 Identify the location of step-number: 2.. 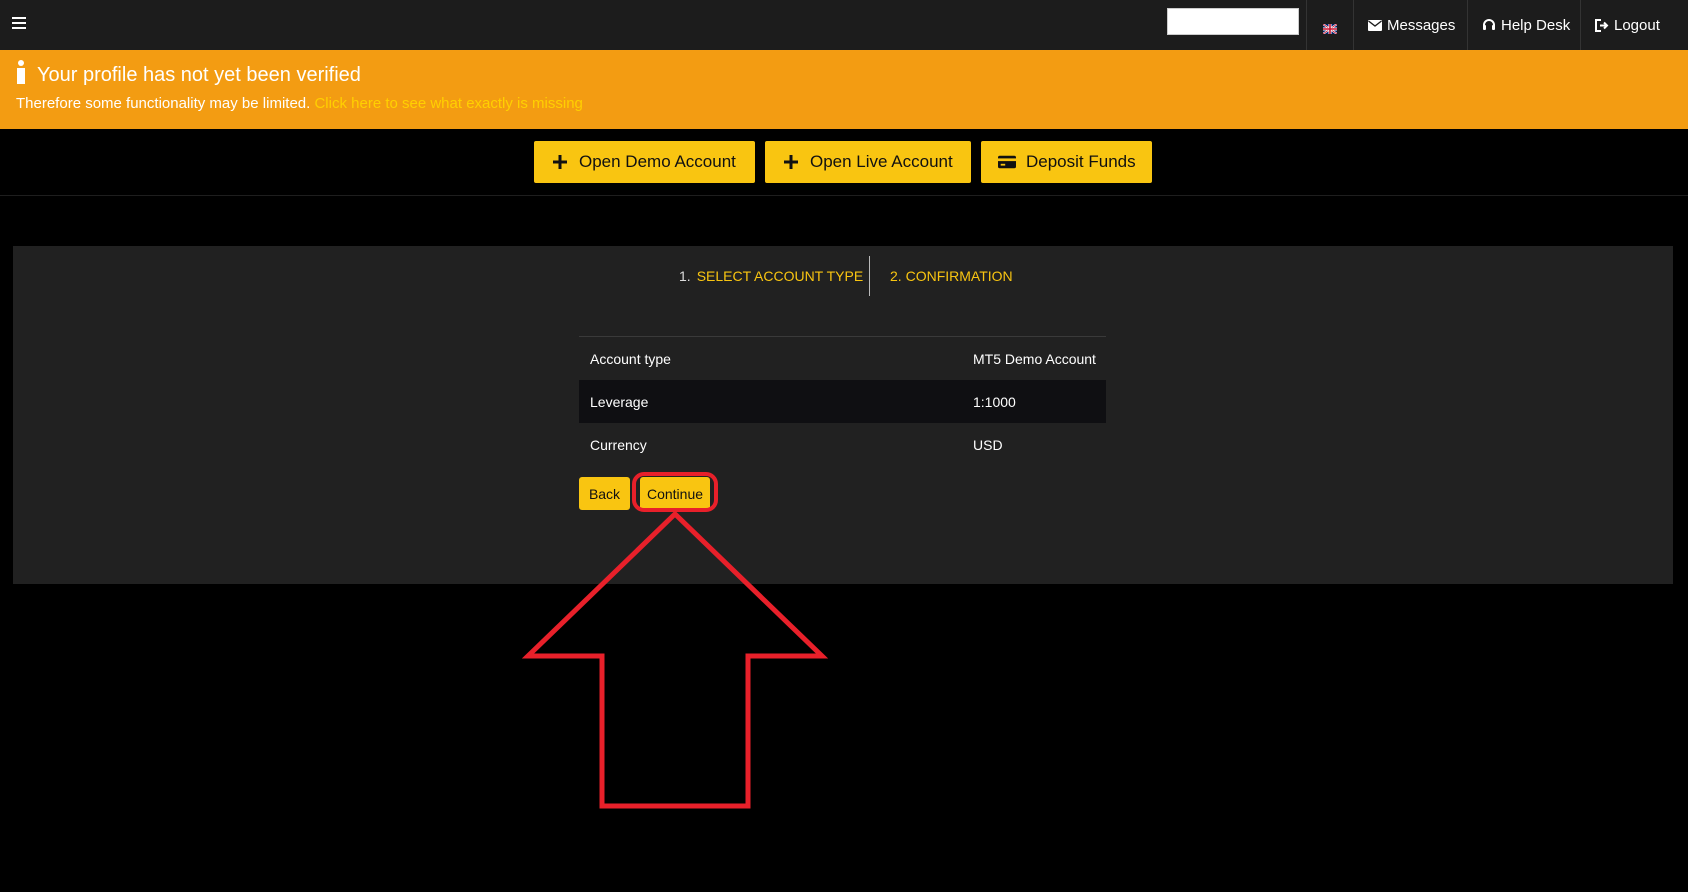
(896, 276).